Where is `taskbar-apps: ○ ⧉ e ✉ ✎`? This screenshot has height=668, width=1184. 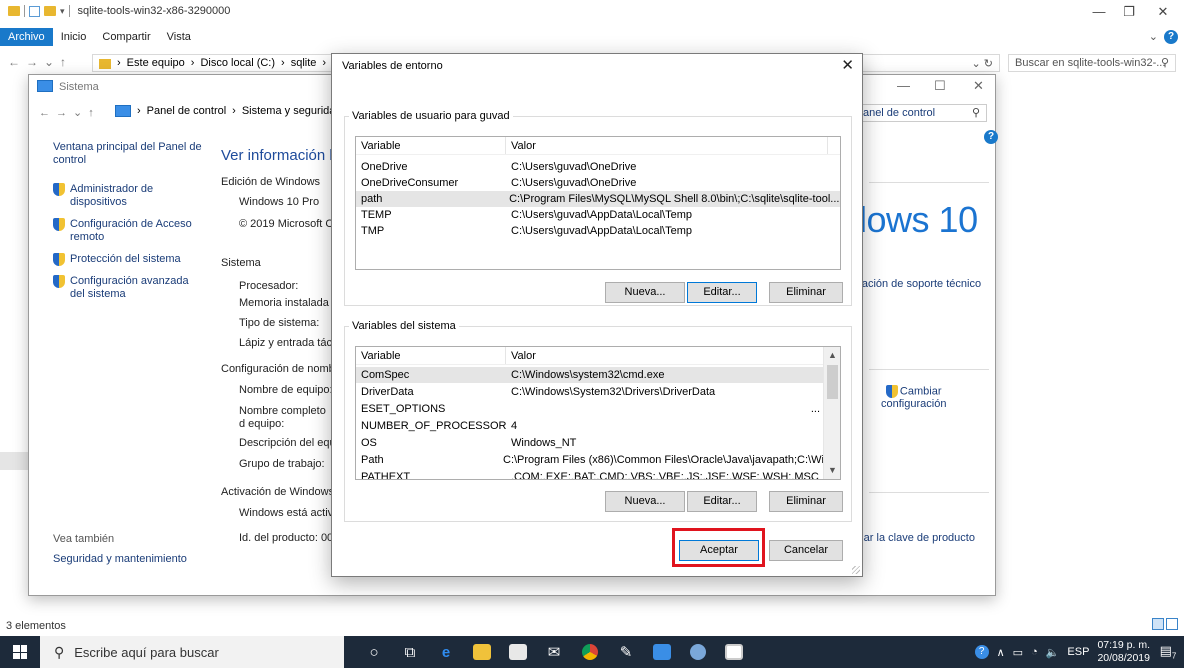
taskbar-apps: ○ ⧉ e ✉ ✎ is located at coordinates (554, 652).